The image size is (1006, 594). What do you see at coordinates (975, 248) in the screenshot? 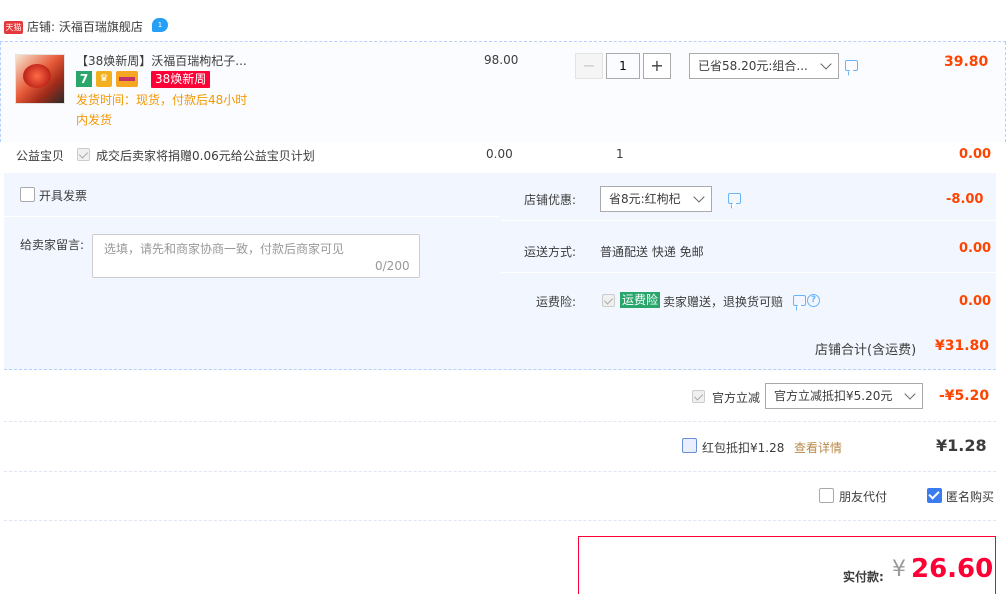
I see `shipping-value: 0.00` at bounding box center [975, 248].